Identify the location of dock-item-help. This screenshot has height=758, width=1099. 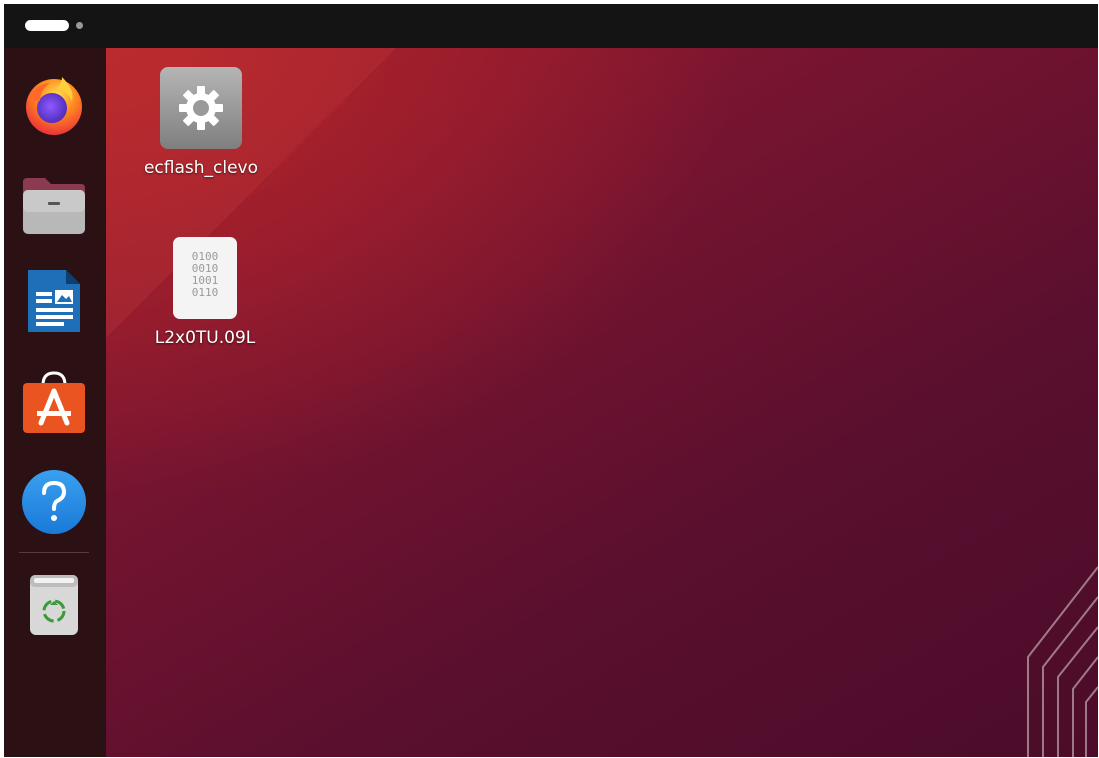
(54, 502).